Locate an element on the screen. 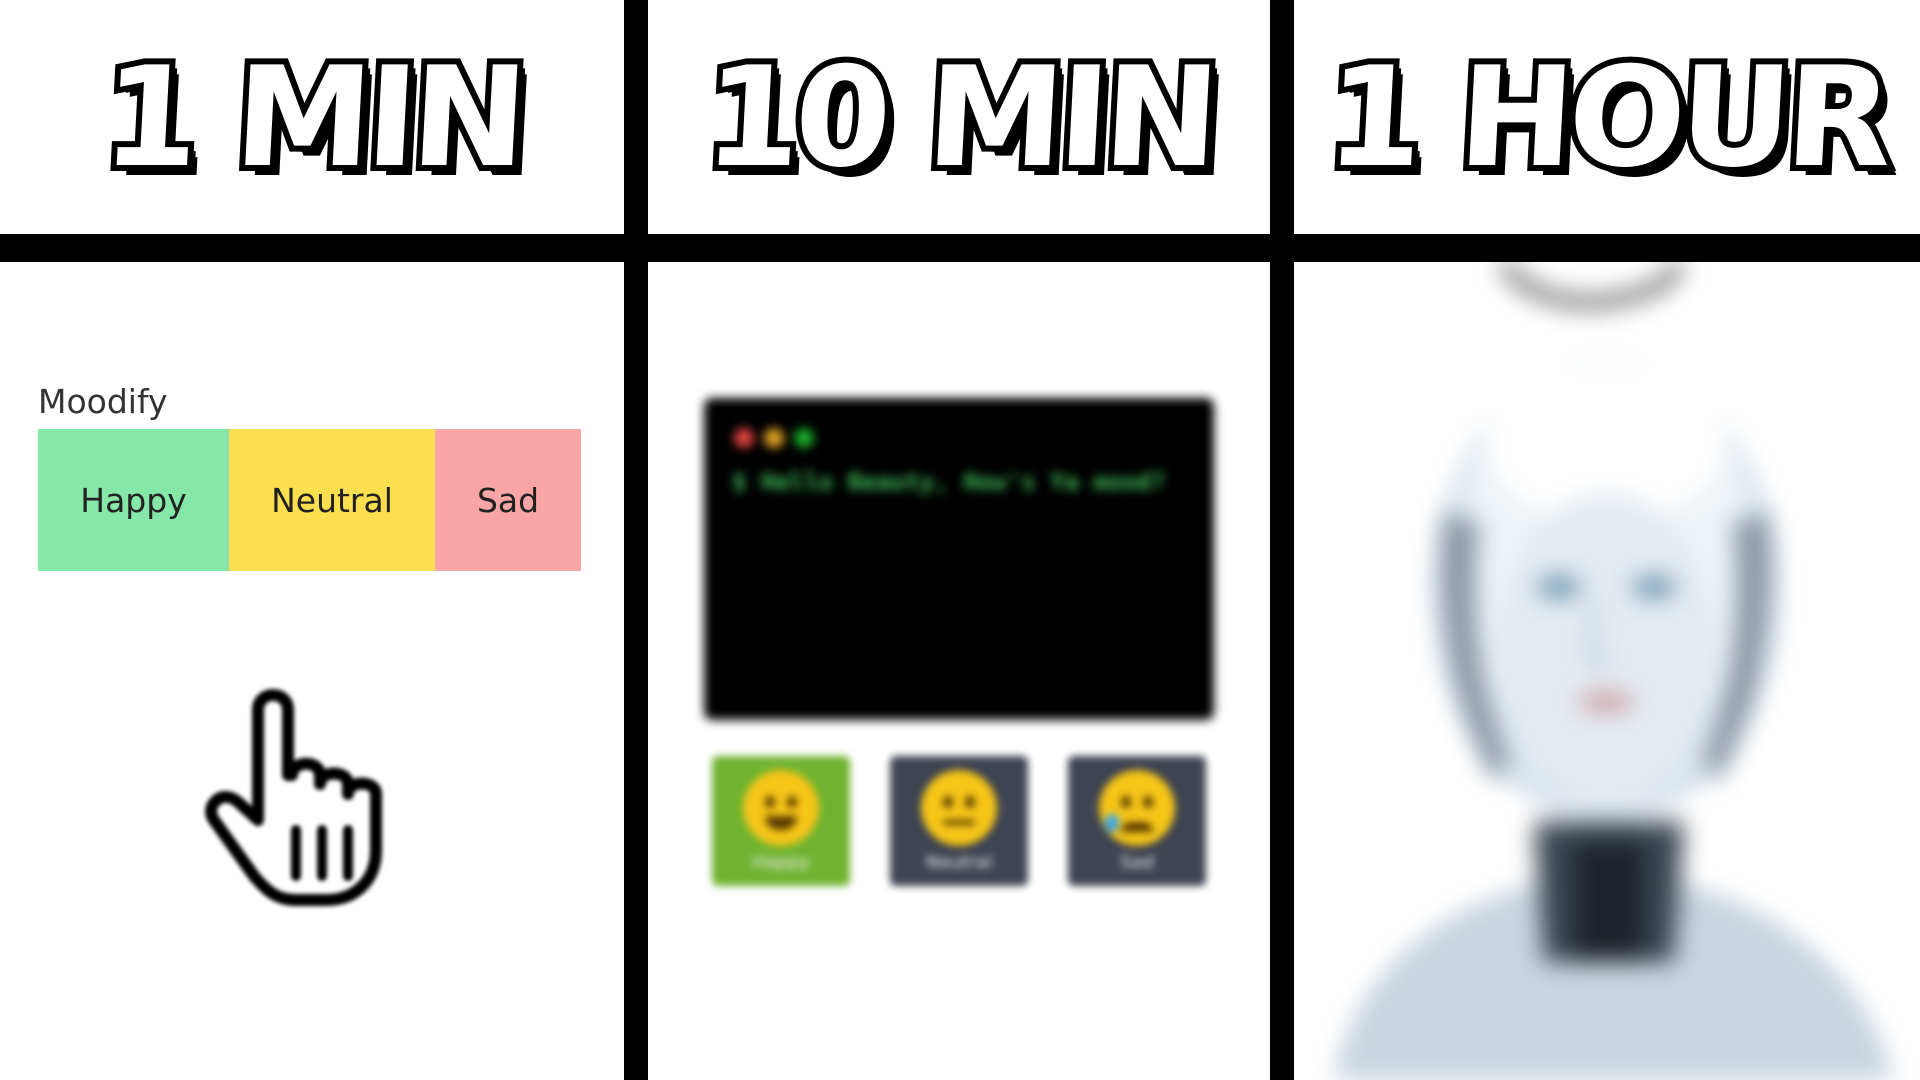  title-1min: 1 MIN is located at coordinates (312, 117).